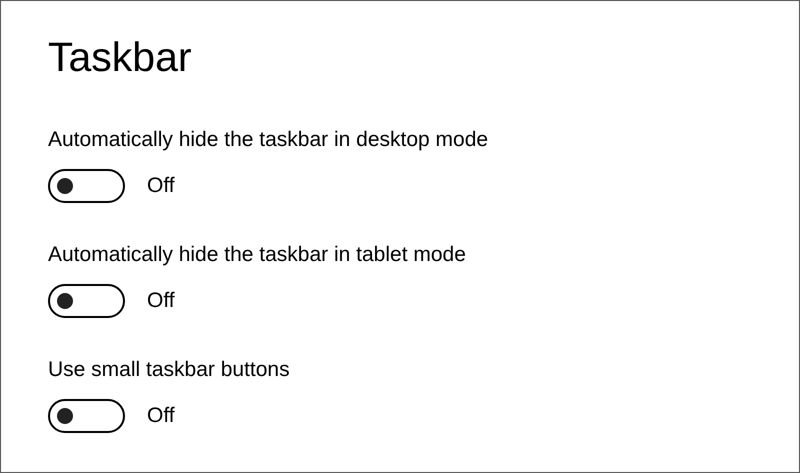  What do you see at coordinates (268, 140) in the screenshot?
I see `setting-label: Automatically hide the taskbar in desktop mode` at bounding box center [268, 140].